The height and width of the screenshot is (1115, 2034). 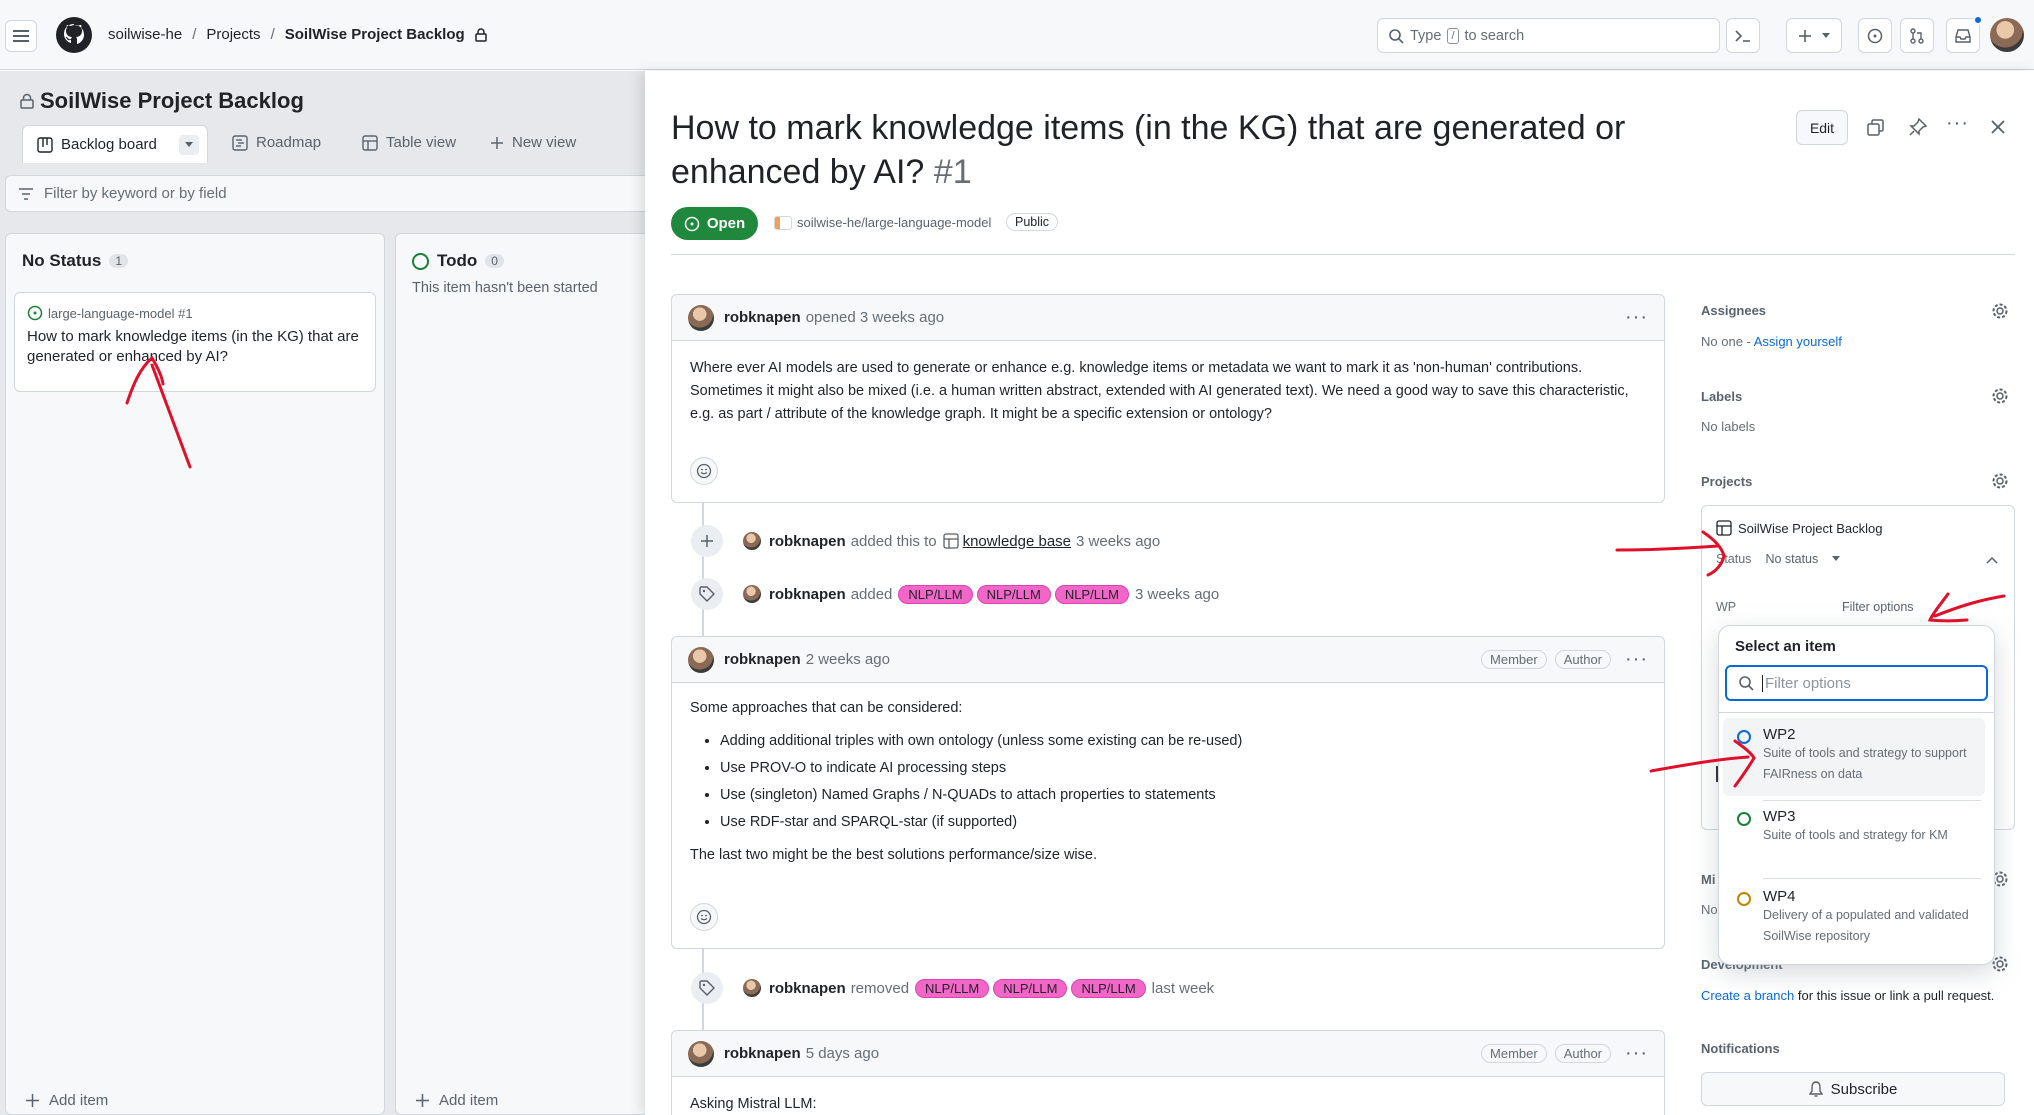 What do you see at coordinates (469, 1100) in the screenshot?
I see `add-item-label: Add item` at bounding box center [469, 1100].